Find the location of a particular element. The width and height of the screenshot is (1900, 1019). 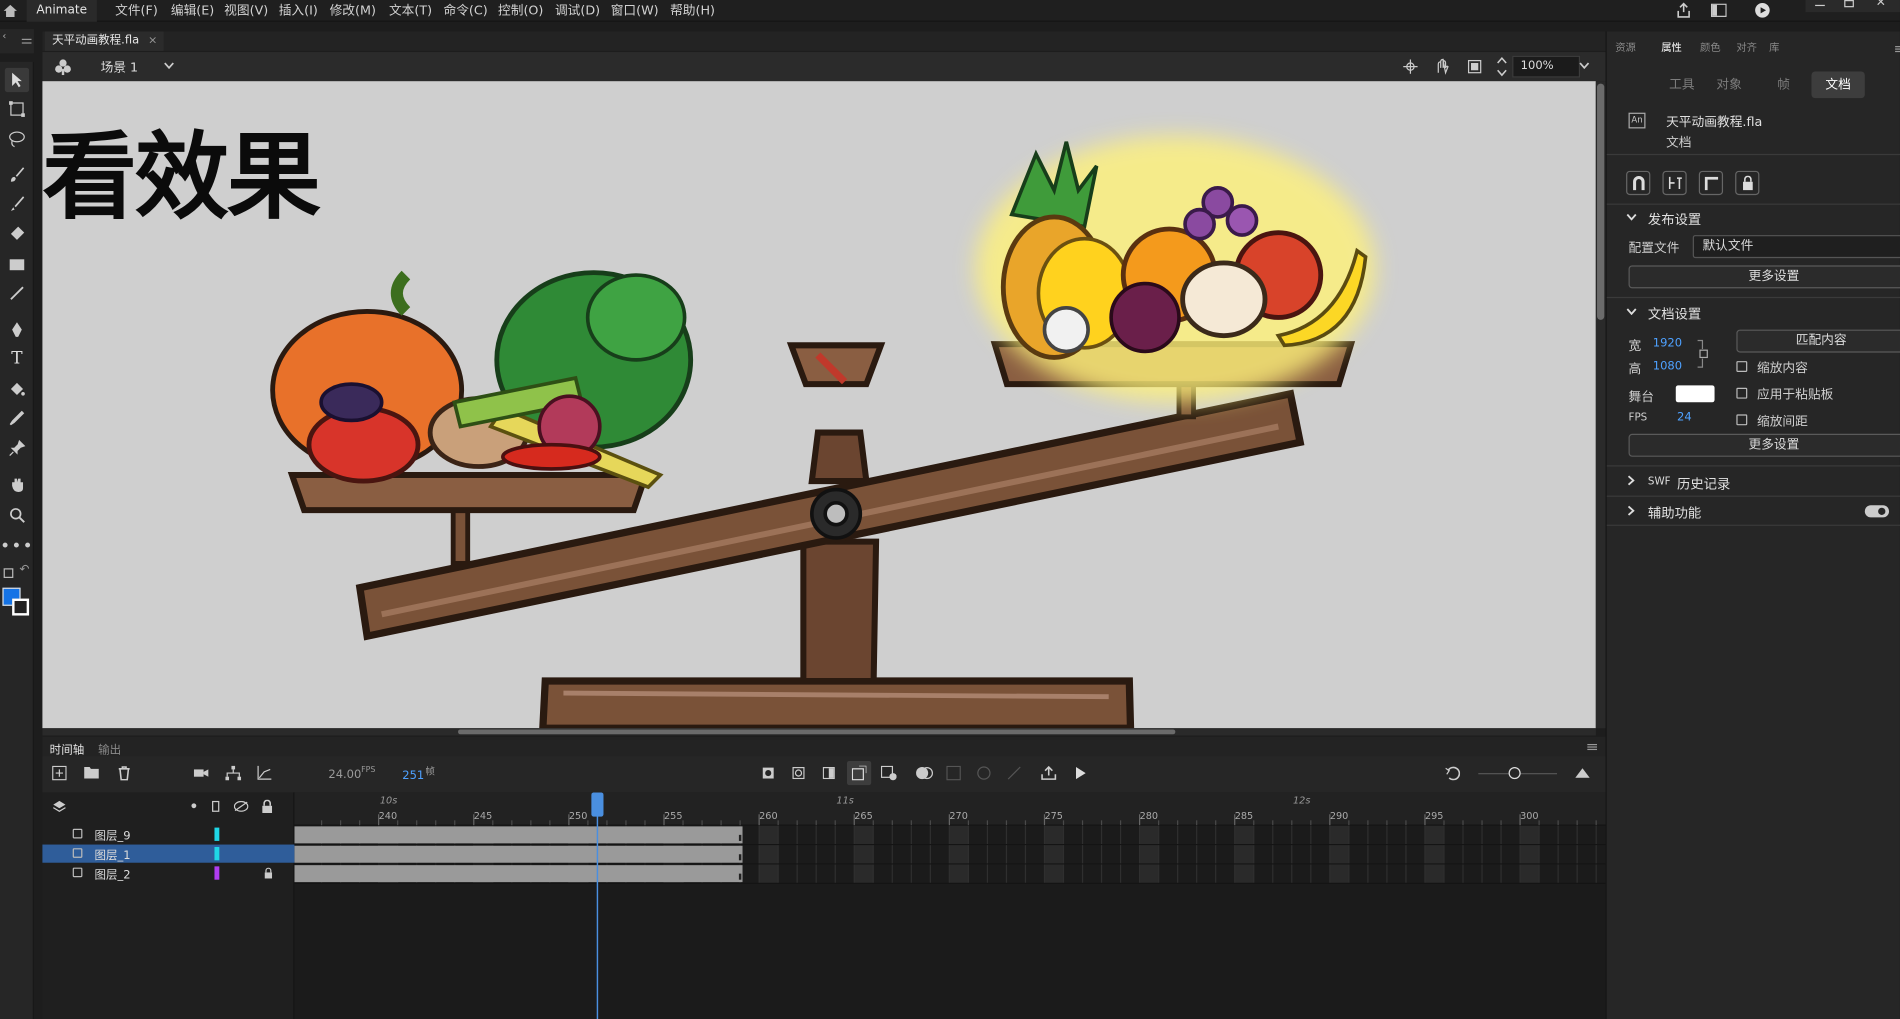

edit-multiple-frames-icon is located at coordinates (953, 773).